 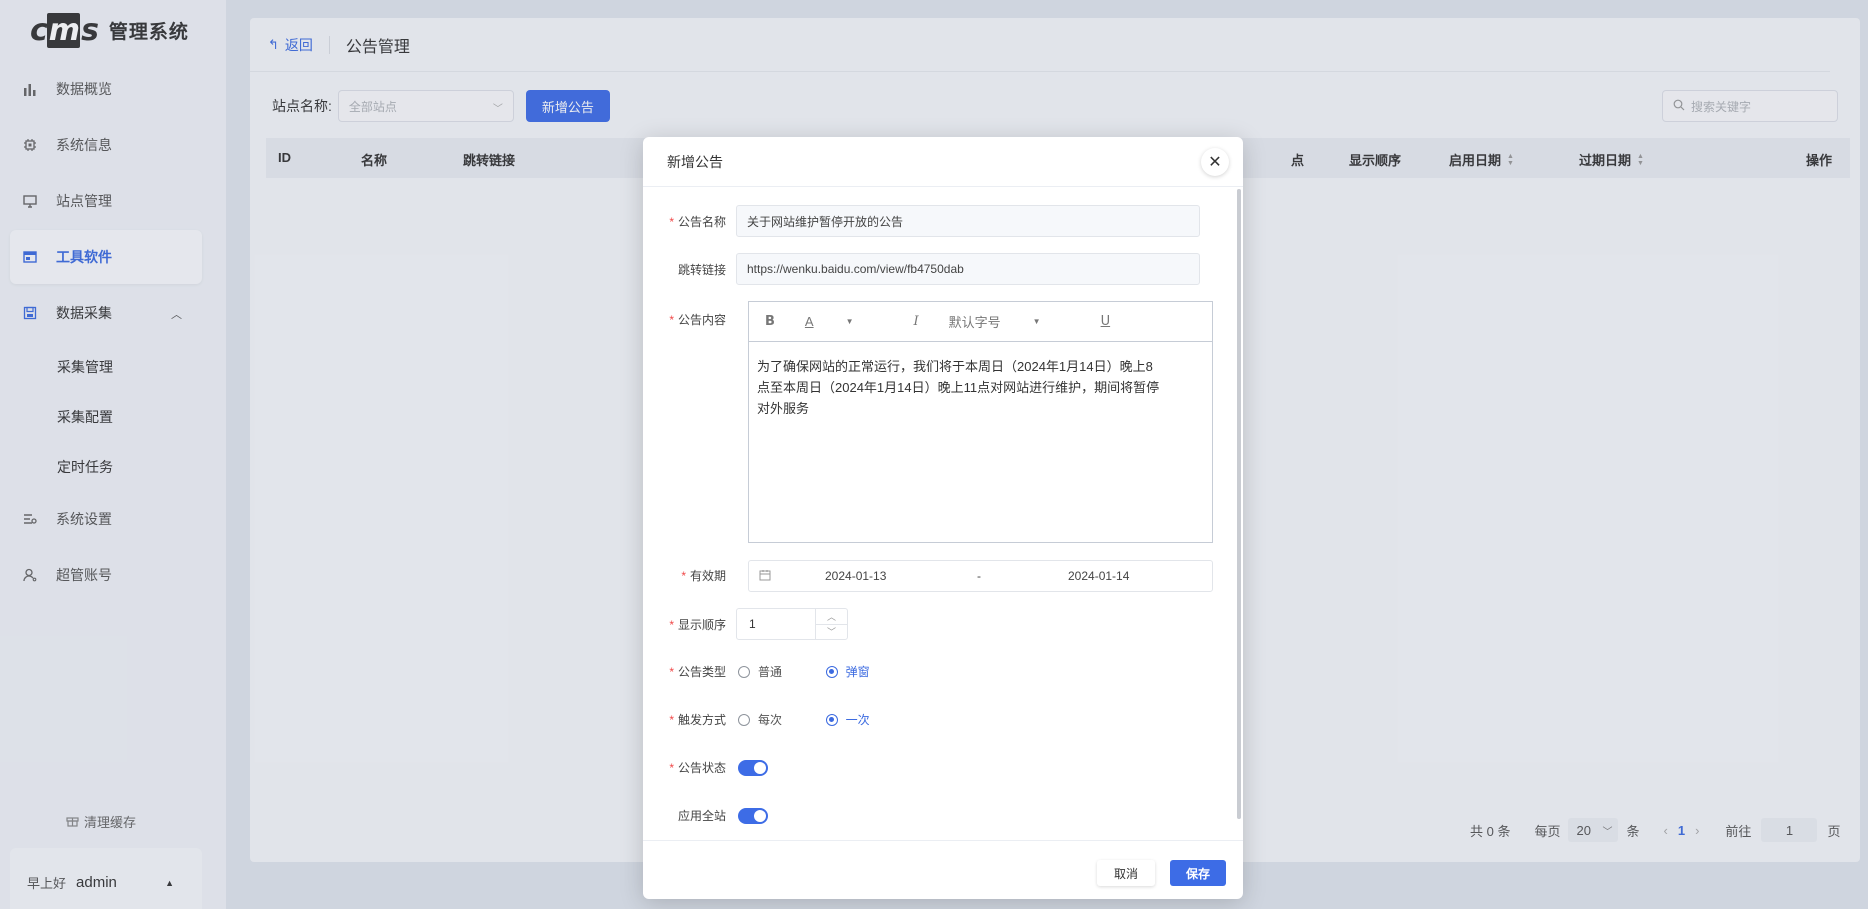 I want to click on announcement-name-input: 关于网站维护暂停开放的公告, so click(x=968, y=221).